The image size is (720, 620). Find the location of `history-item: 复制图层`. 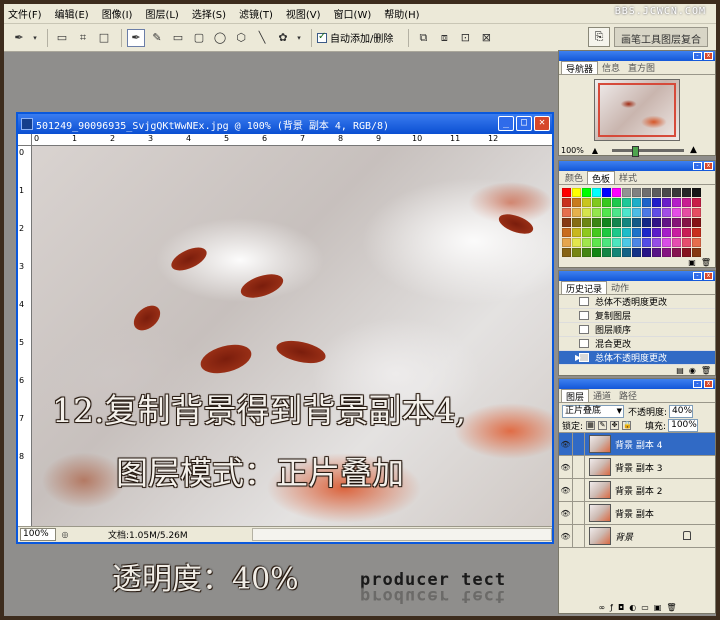

history-item: 复制图层 is located at coordinates (637, 316).